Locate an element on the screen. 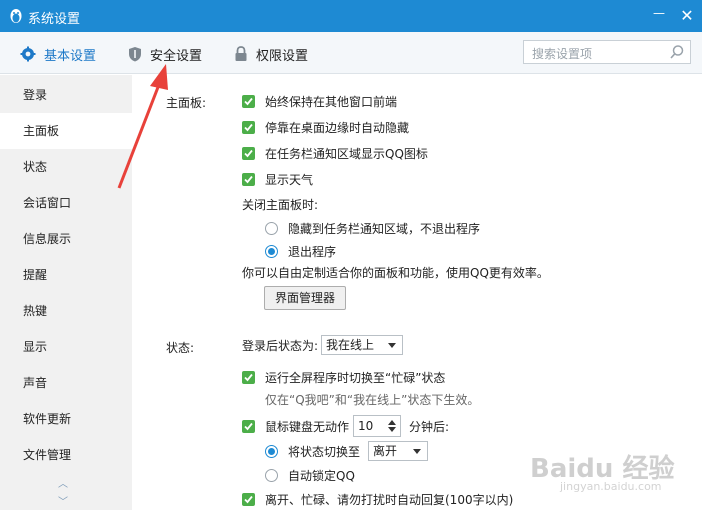  scroll-down-icon: ﹀ is located at coordinates (63, 500).